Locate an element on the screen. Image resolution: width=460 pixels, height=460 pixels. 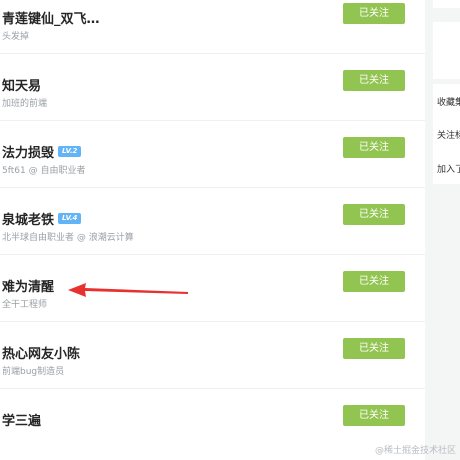
sidebar-card-edge is located at coordinates (446, 4).